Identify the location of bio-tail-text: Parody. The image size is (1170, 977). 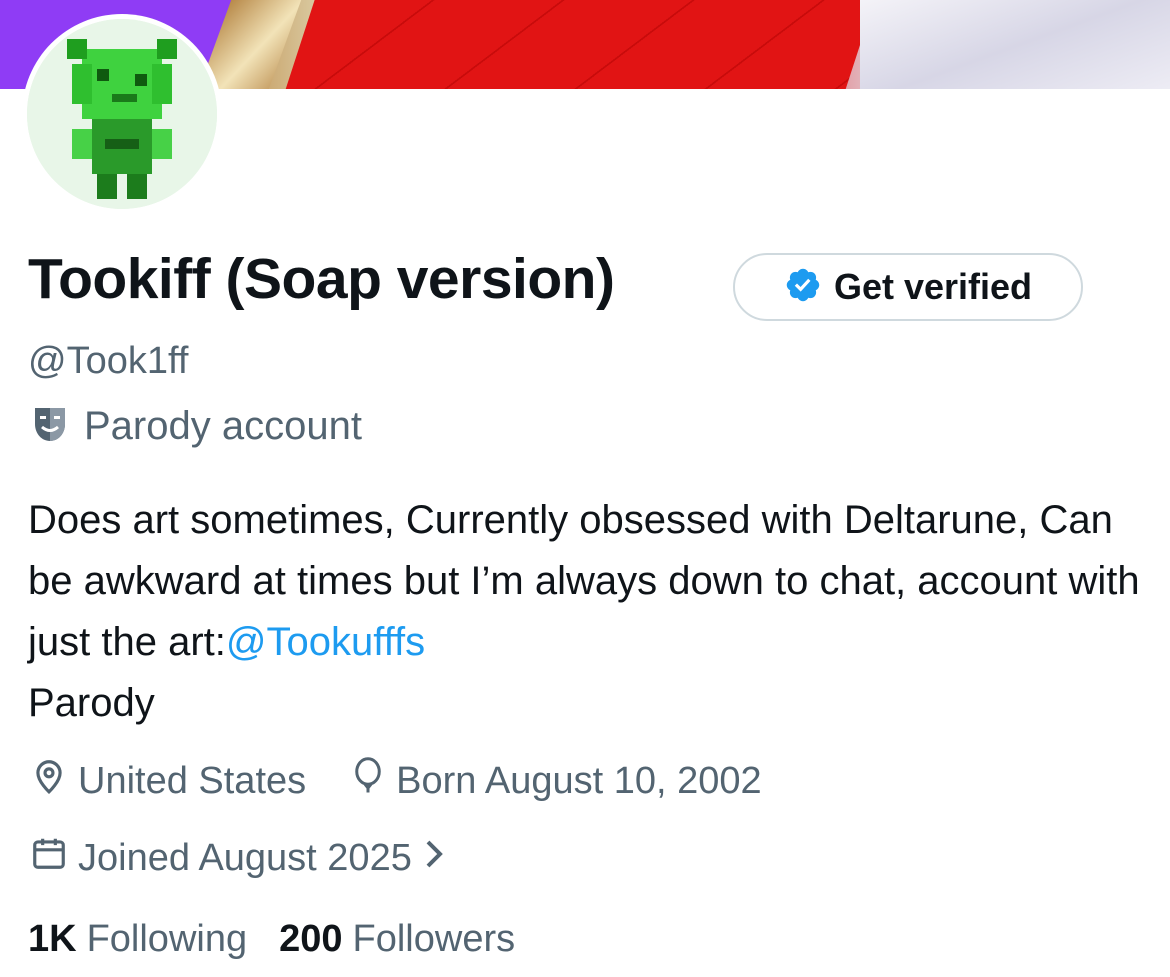
(91, 703).